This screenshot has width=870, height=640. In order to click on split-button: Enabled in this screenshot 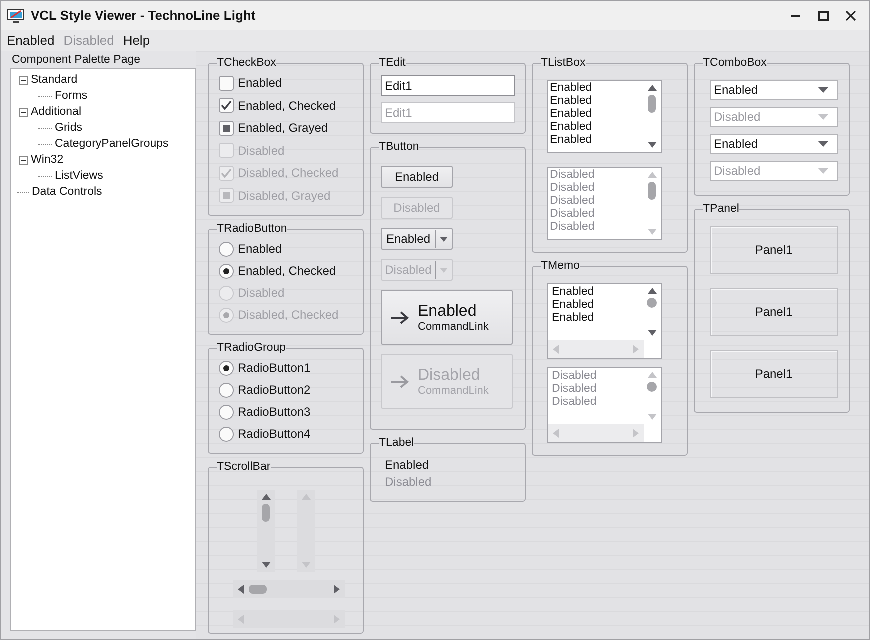, I will do `click(417, 239)`.